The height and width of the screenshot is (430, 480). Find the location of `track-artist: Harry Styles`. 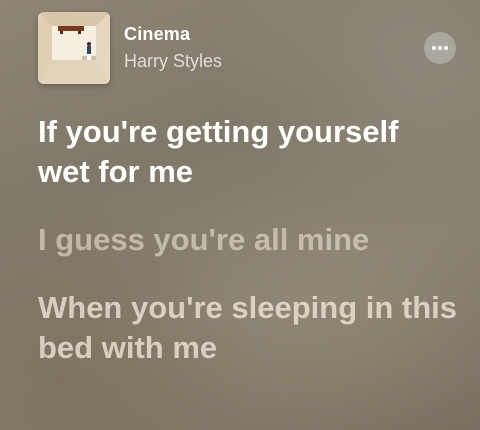

track-artist: Harry Styles is located at coordinates (173, 61).